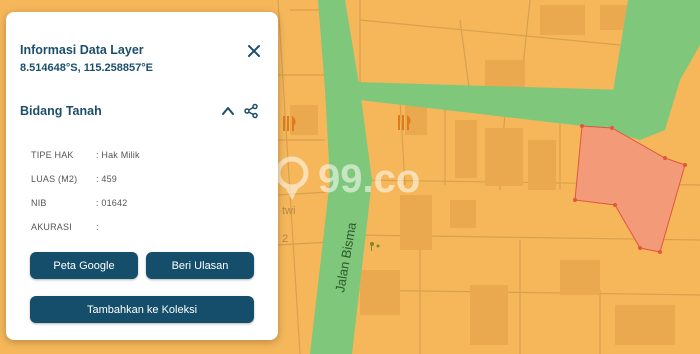 The width and height of the screenshot is (700, 354). What do you see at coordinates (200, 265) in the screenshot?
I see `review-button: Beri Ulasan` at bounding box center [200, 265].